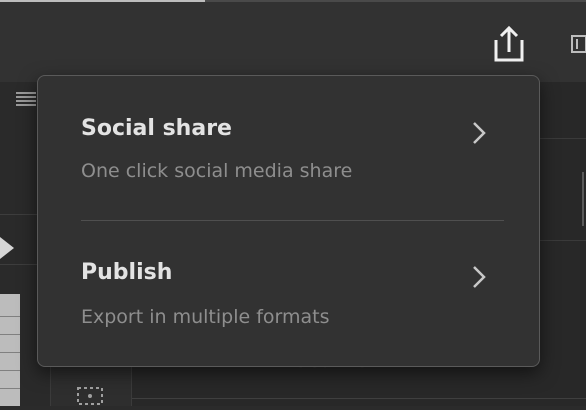 This screenshot has height=410, width=586. Describe the element at coordinates (292, 220) in the screenshot. I see `menu-divider` at that location.